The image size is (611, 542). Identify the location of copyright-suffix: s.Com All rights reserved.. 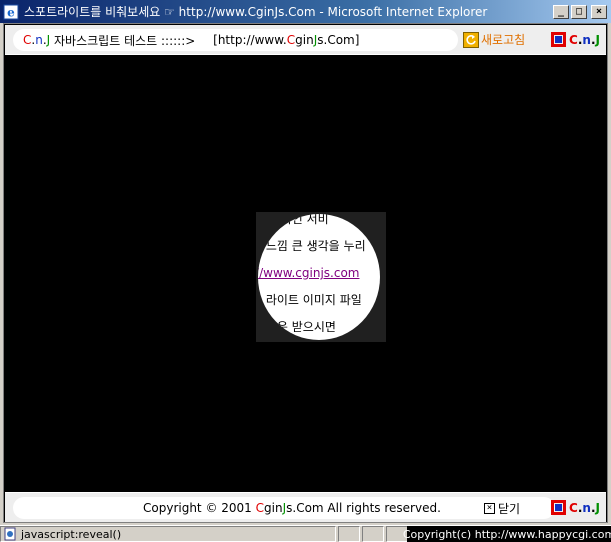
(363, 508).